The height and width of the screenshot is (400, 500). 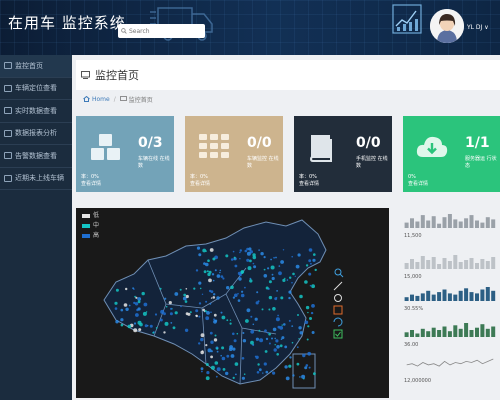 What do you see at coordinates (36, 156) in the screenshot?
I see `sidebar-item-alerts: 告警数据查看` at bounding box center [36, 156].